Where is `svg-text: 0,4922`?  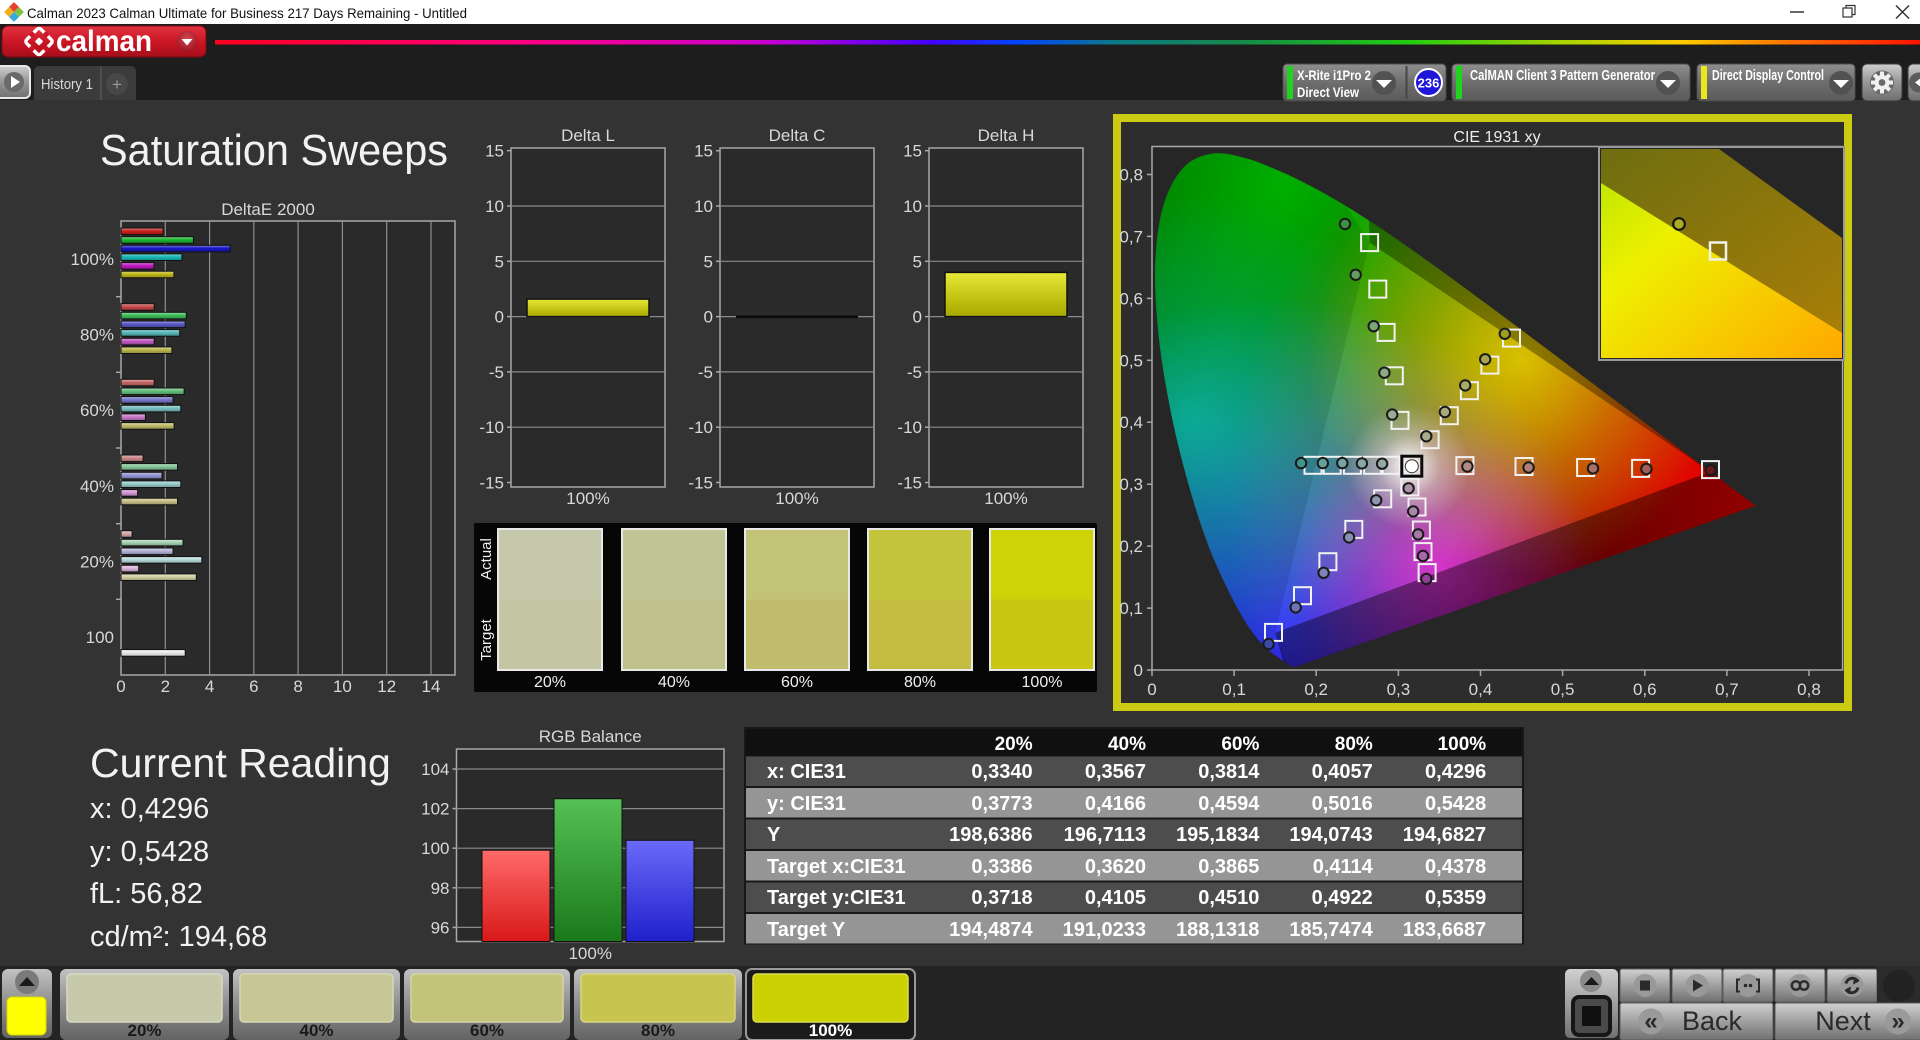
svg-text: 0,4922 is located at coordinates (1342, 898).